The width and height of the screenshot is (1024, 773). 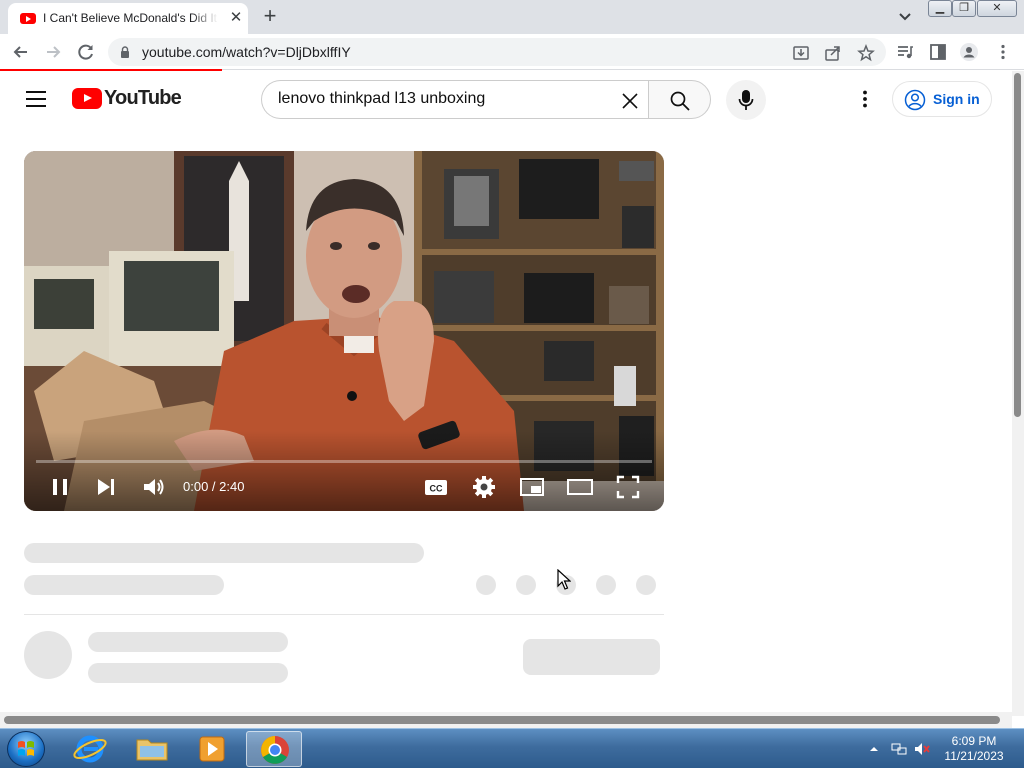 What do you see at coordinates (21, 52) in the screenshot?
I see `back-button` at bounding box center [21, 52].